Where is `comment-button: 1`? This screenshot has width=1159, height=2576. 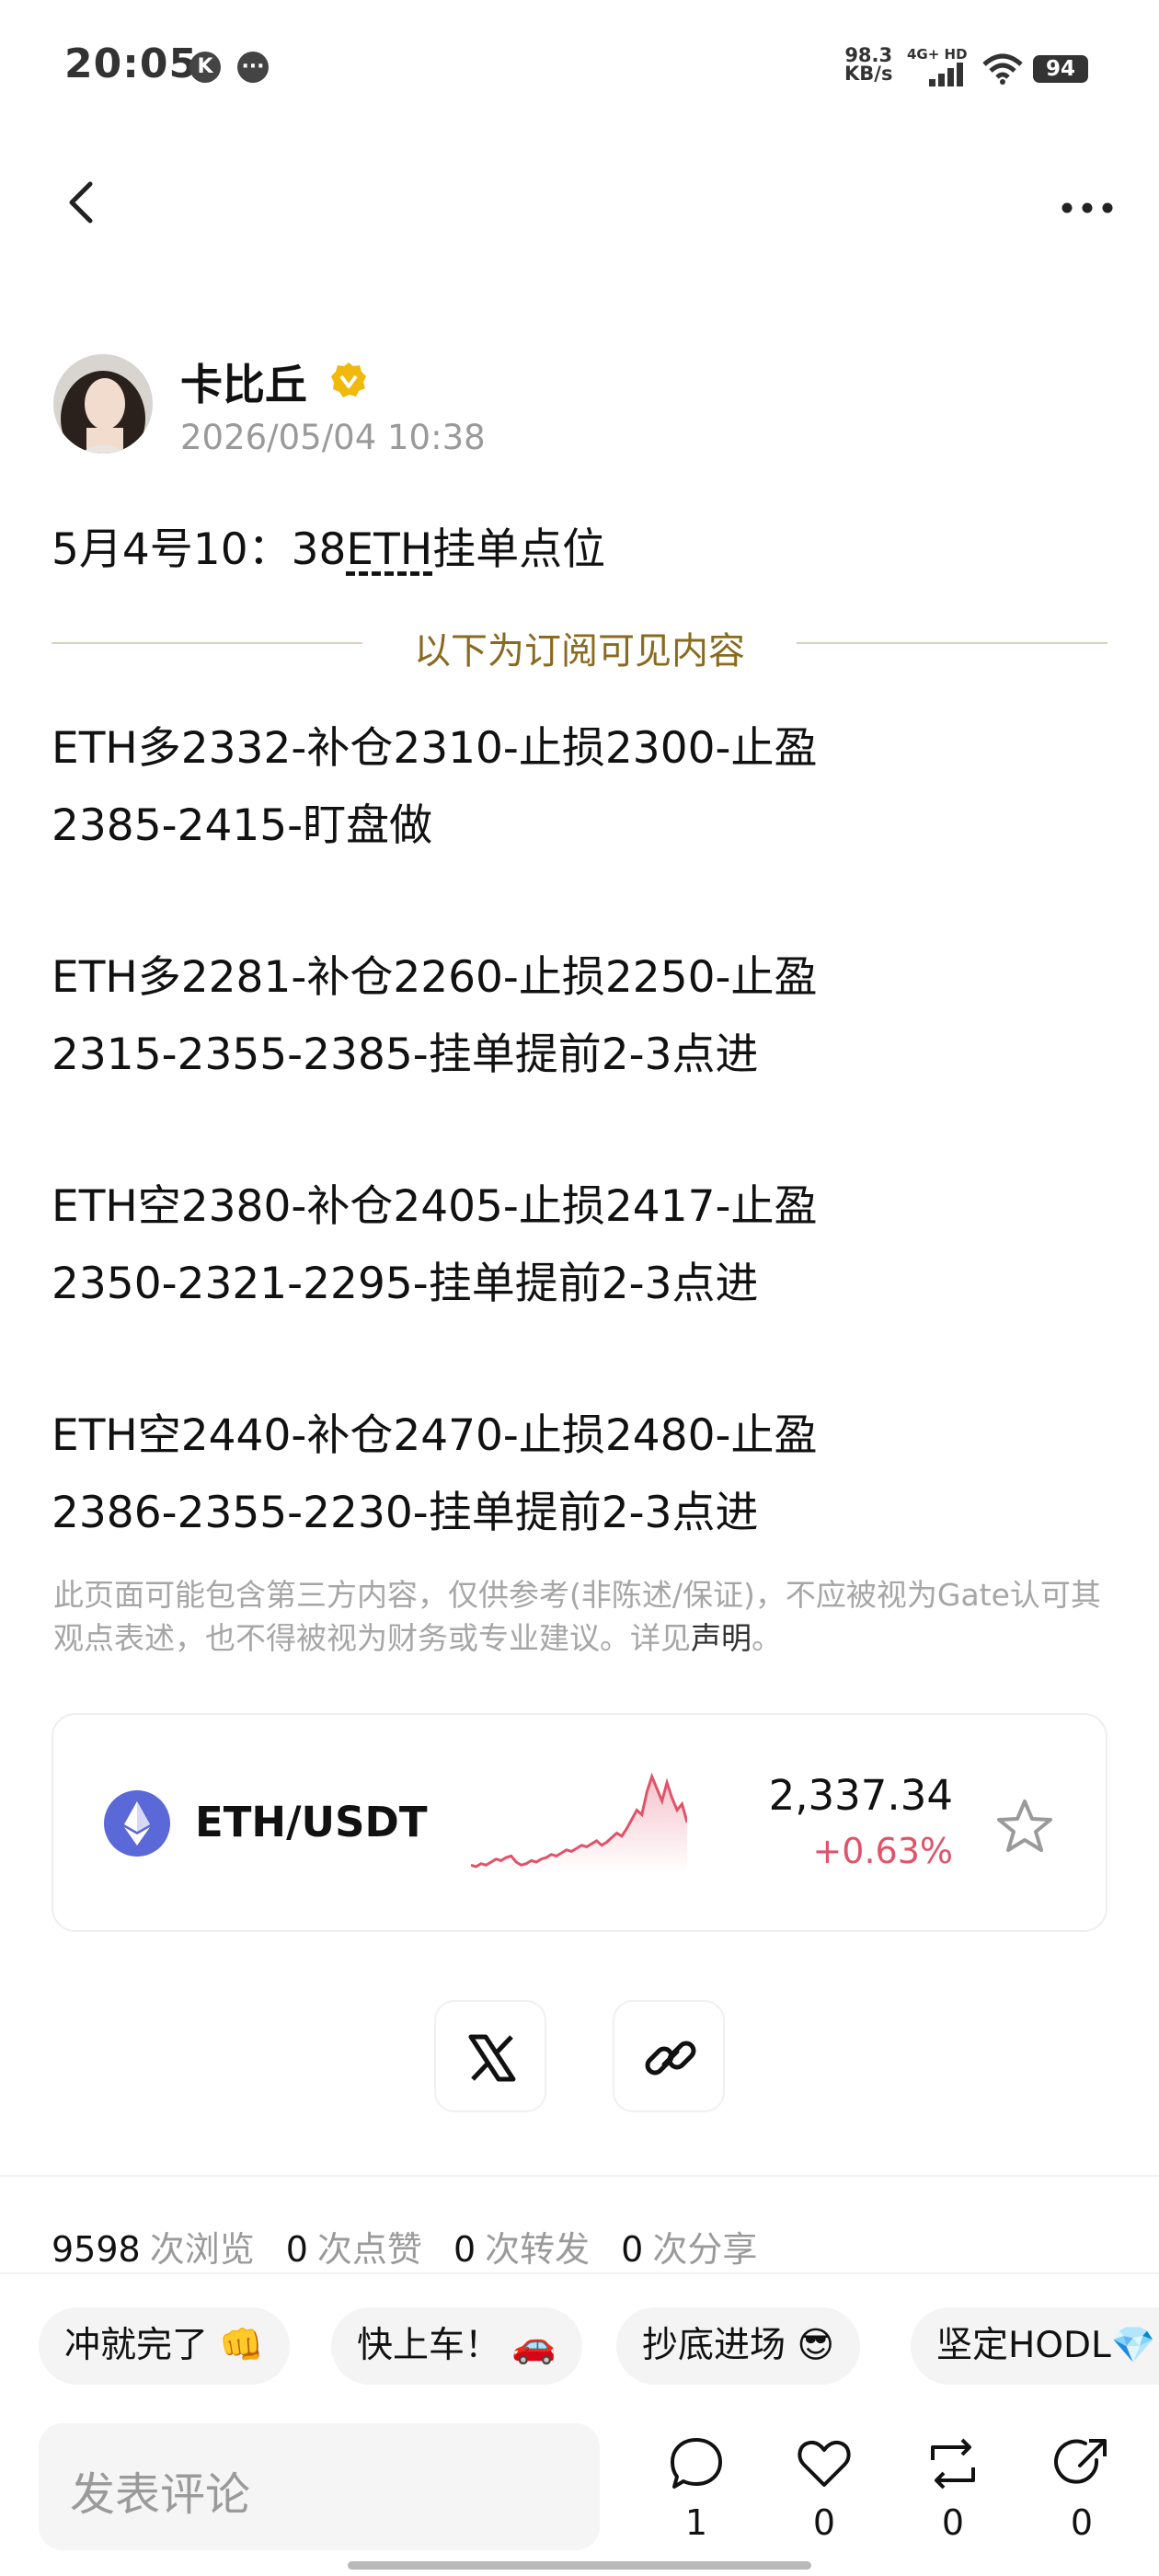
comment-button: 1 is located at coordinates (696, 2488).